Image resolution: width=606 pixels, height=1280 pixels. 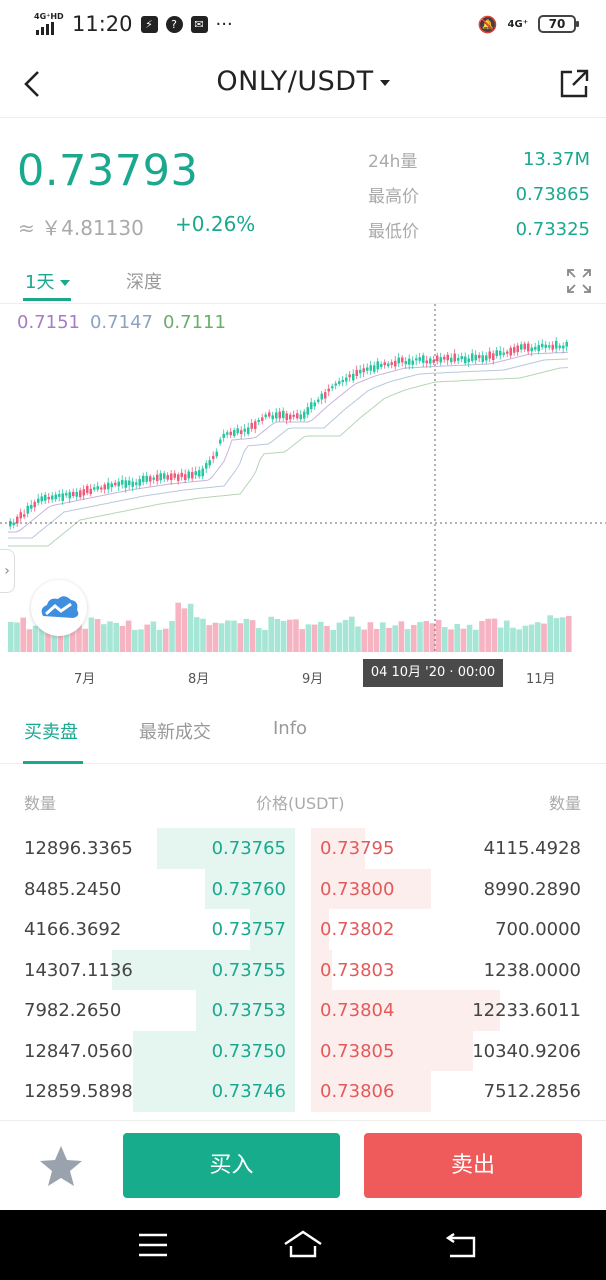 I want to click on ma-value: 0.7111, so click(x=194, y=322).